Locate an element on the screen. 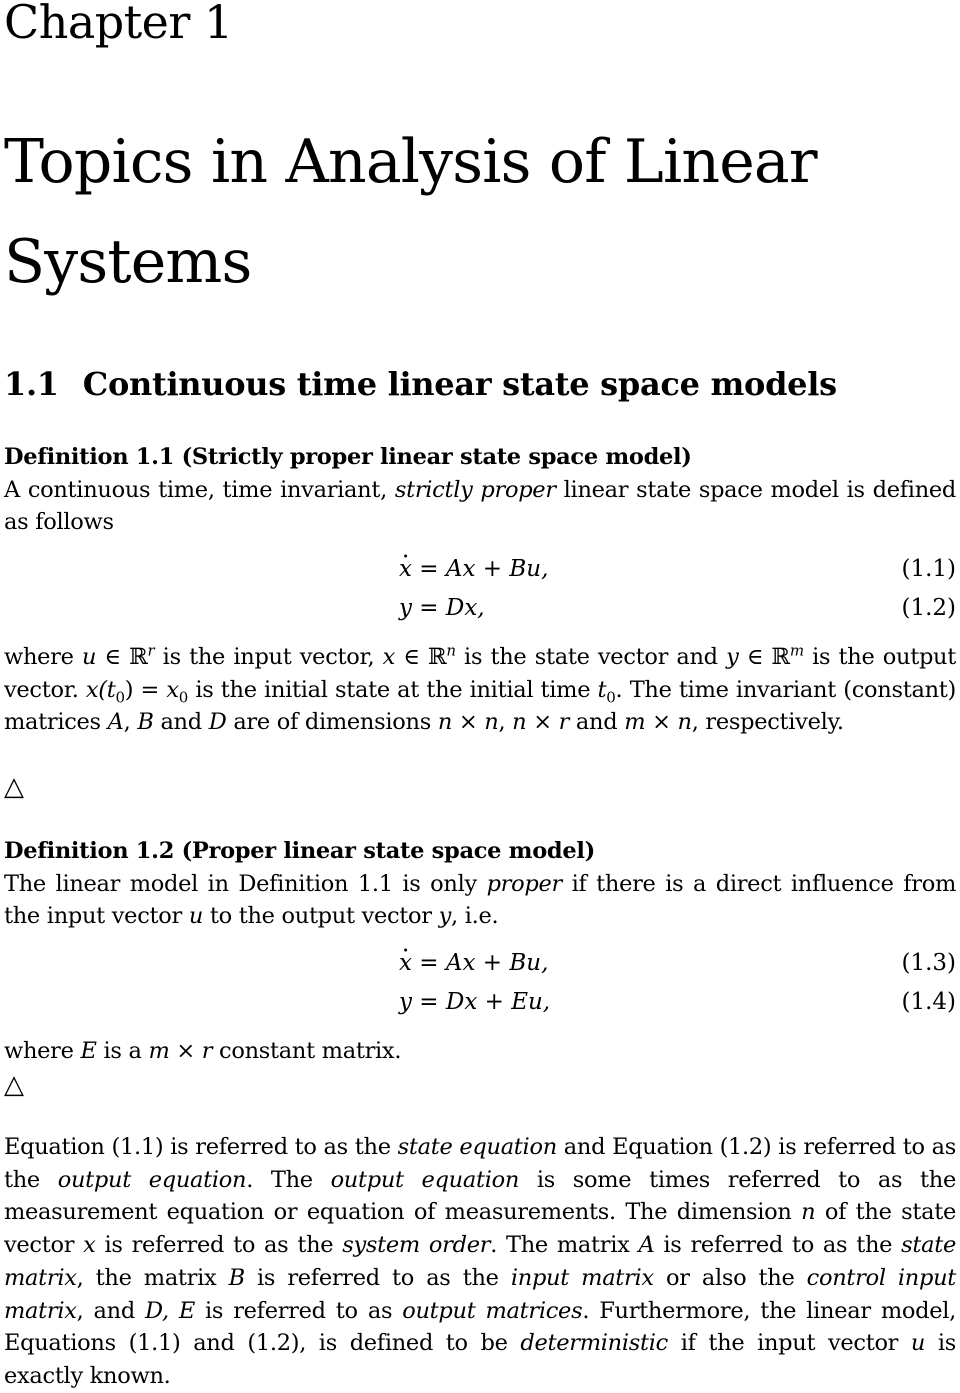  emphasis: input matrix is located at coordinates (582, 1277).